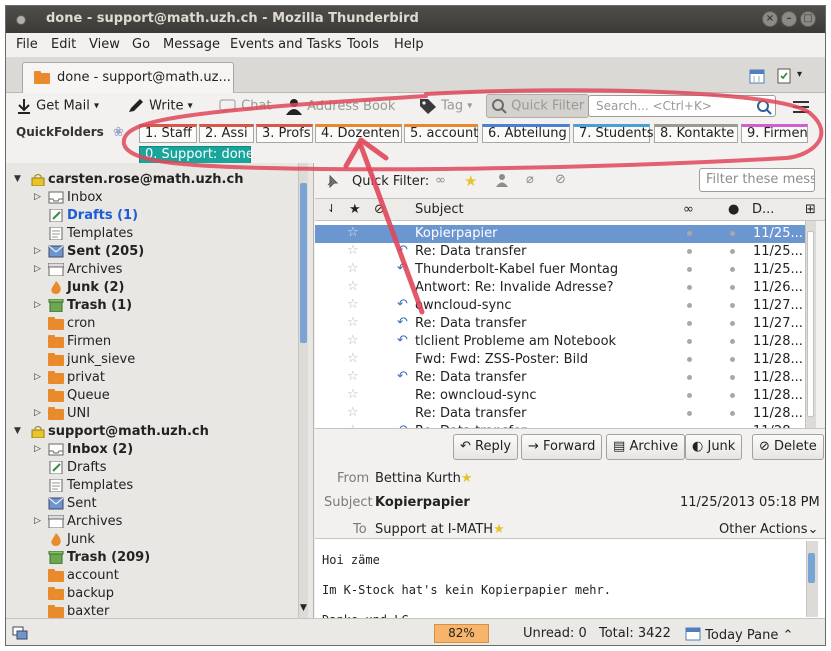 Image resolution: width=831 pixels, height=651 pixels. Describe the element at coordinates (502, 180) in the screenshot. I see `contact-filter-icon` at that location.